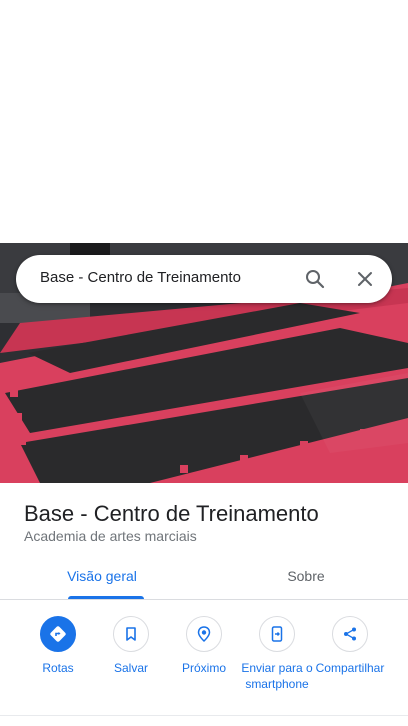 The width and height of the screenshot is (408, 726). Describe the element at coordinates (204, 715) in the screenshot. I see `divider` at that location.